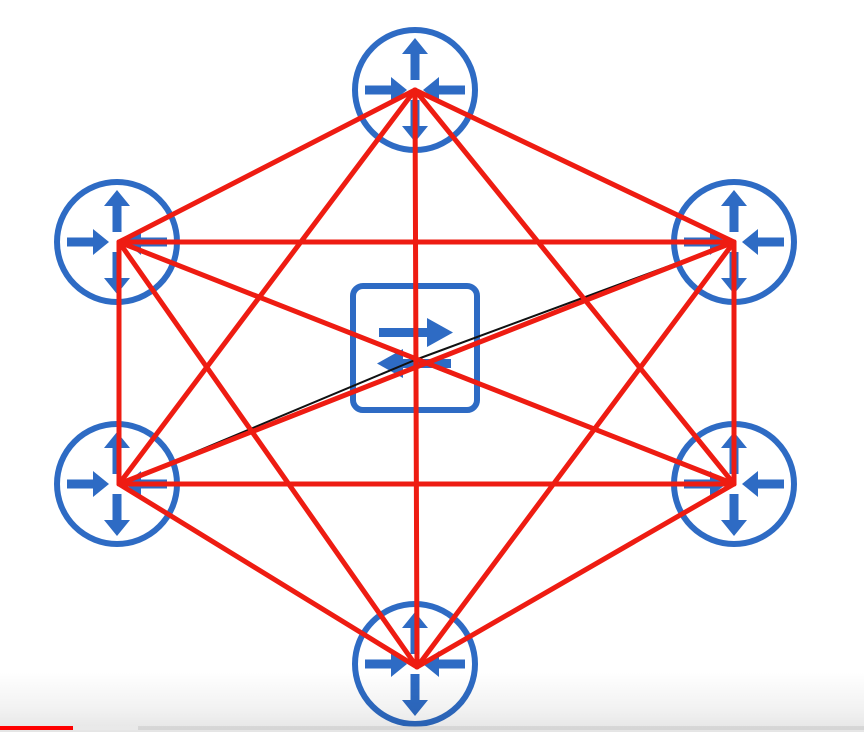 The width and height of the screenshot is (864, 737). Describe the element at coordinates (37, 728) in the screenshot. I see `video-progress-fill` at that location.